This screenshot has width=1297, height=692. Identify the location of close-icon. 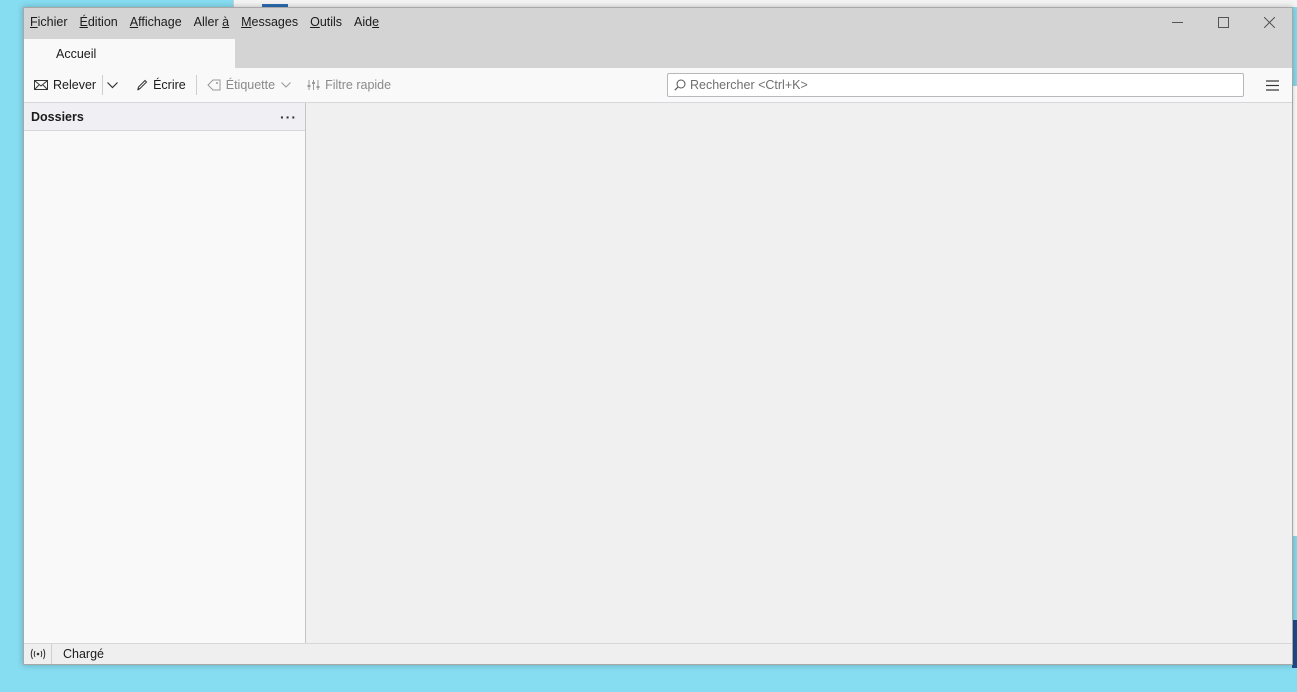
(1269, 22).